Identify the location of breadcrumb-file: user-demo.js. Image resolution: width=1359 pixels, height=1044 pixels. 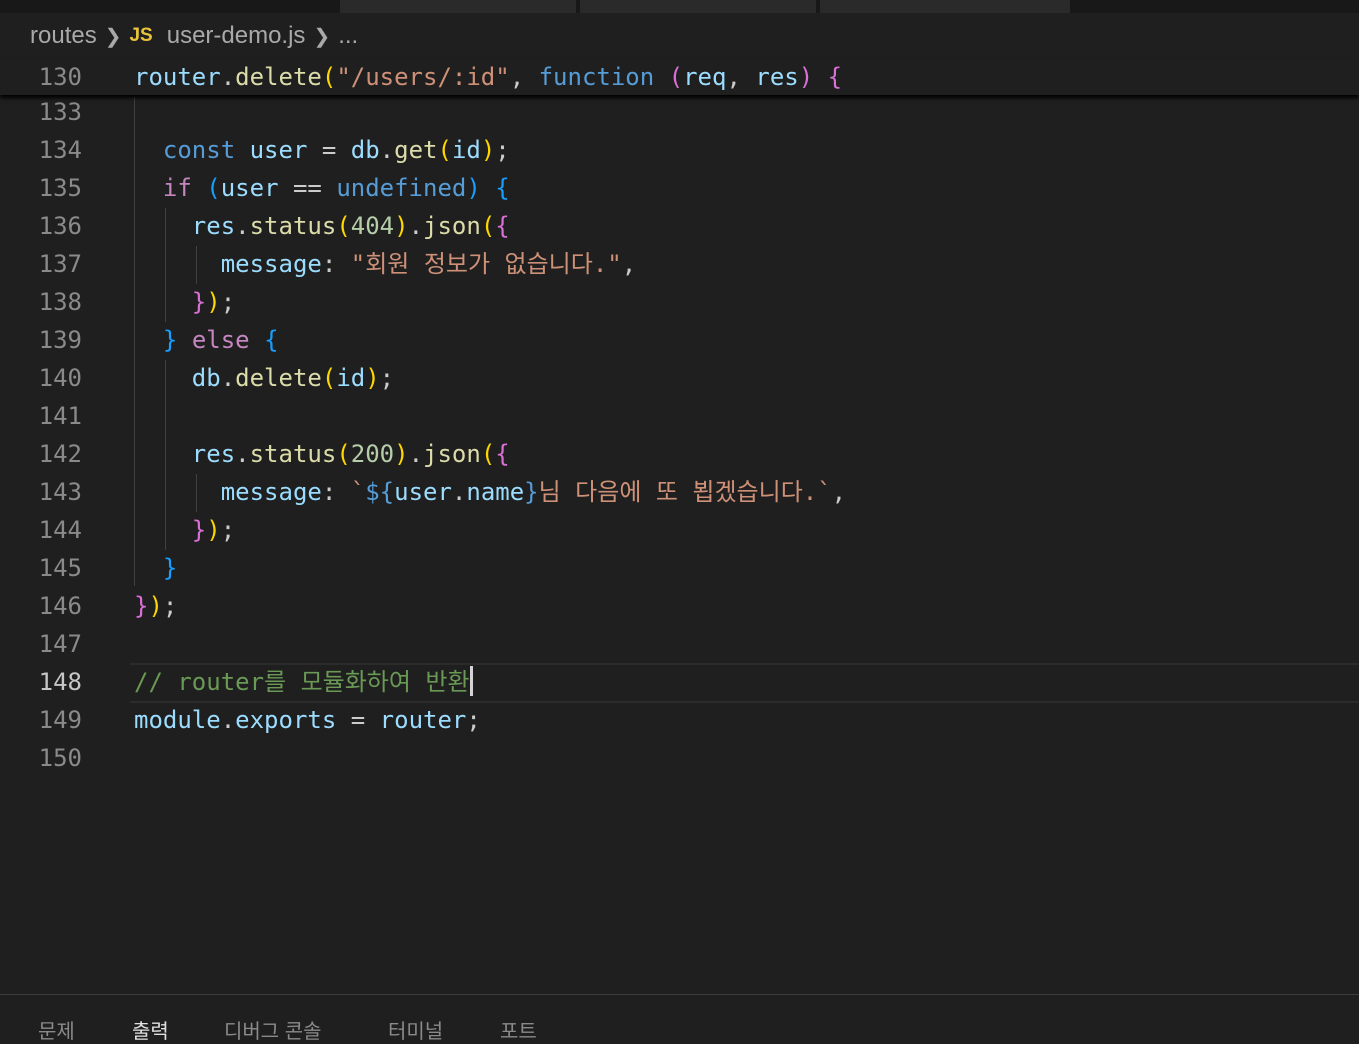
(236, 36).